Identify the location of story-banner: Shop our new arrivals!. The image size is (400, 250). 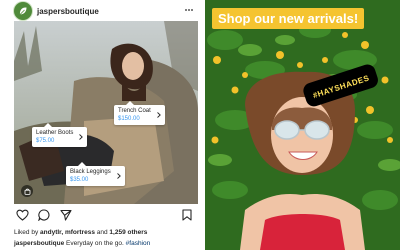
(288, 18).